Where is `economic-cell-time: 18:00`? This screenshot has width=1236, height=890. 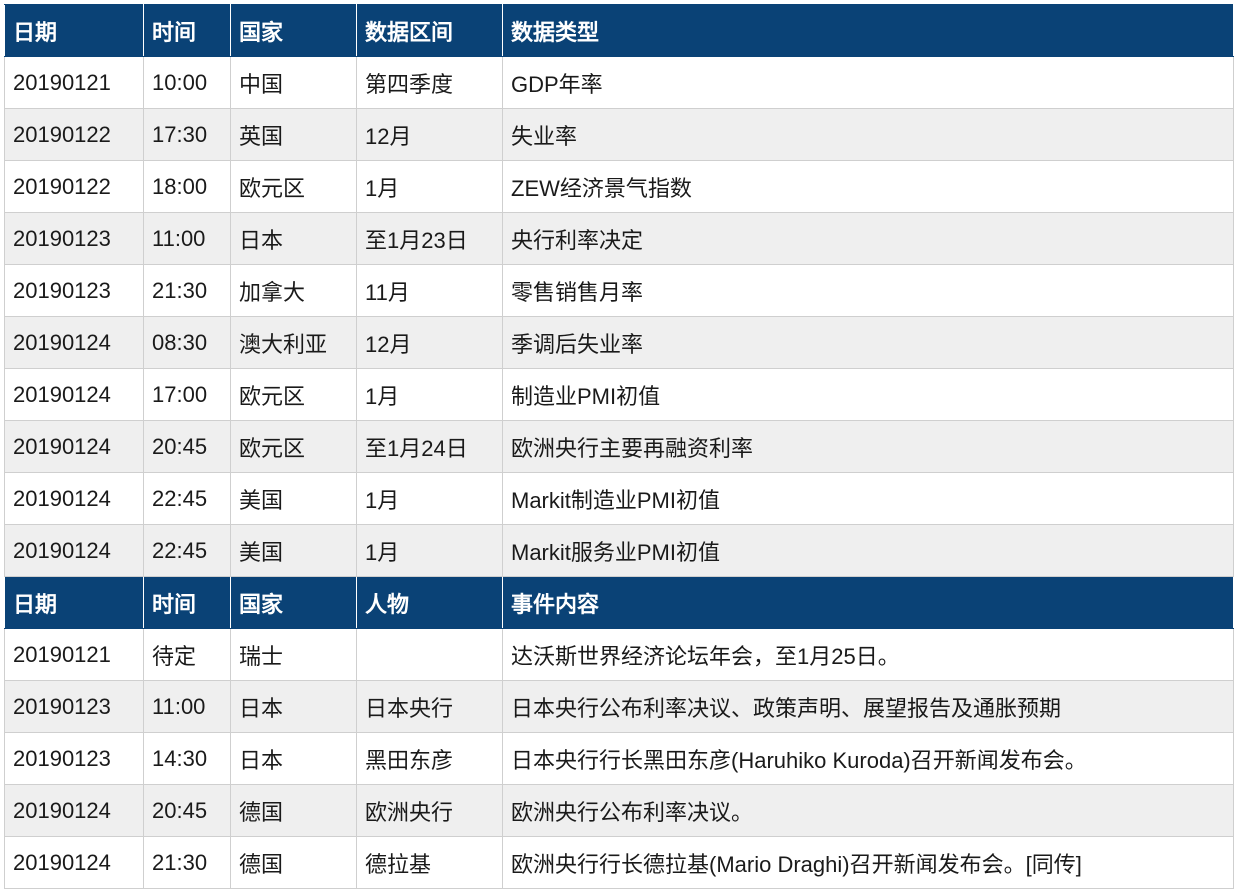
economic-cell-time: 18:00 is located at coordinates (187, 186).